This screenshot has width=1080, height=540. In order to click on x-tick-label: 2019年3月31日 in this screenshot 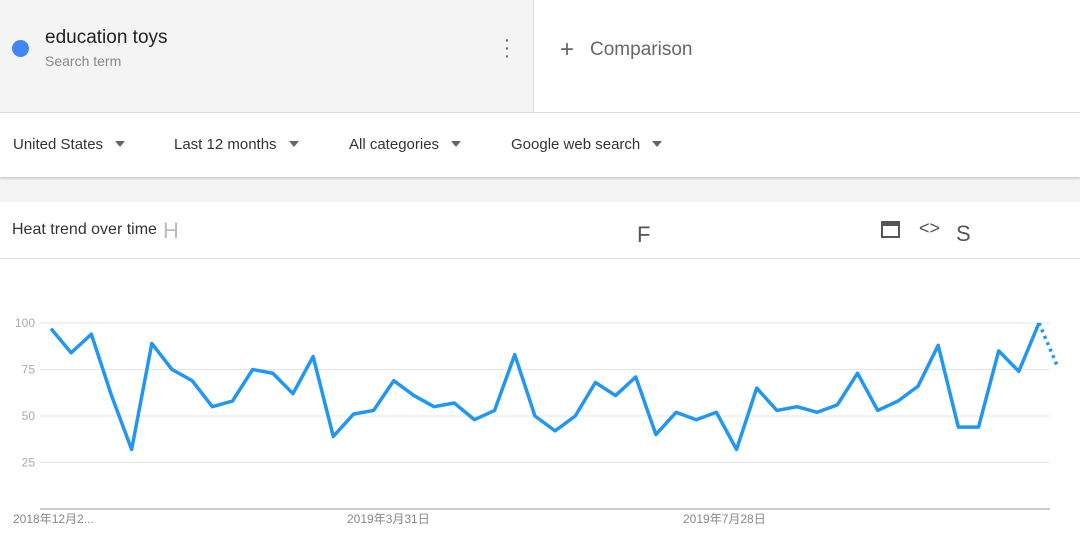, I will do `click(388, 519)`.